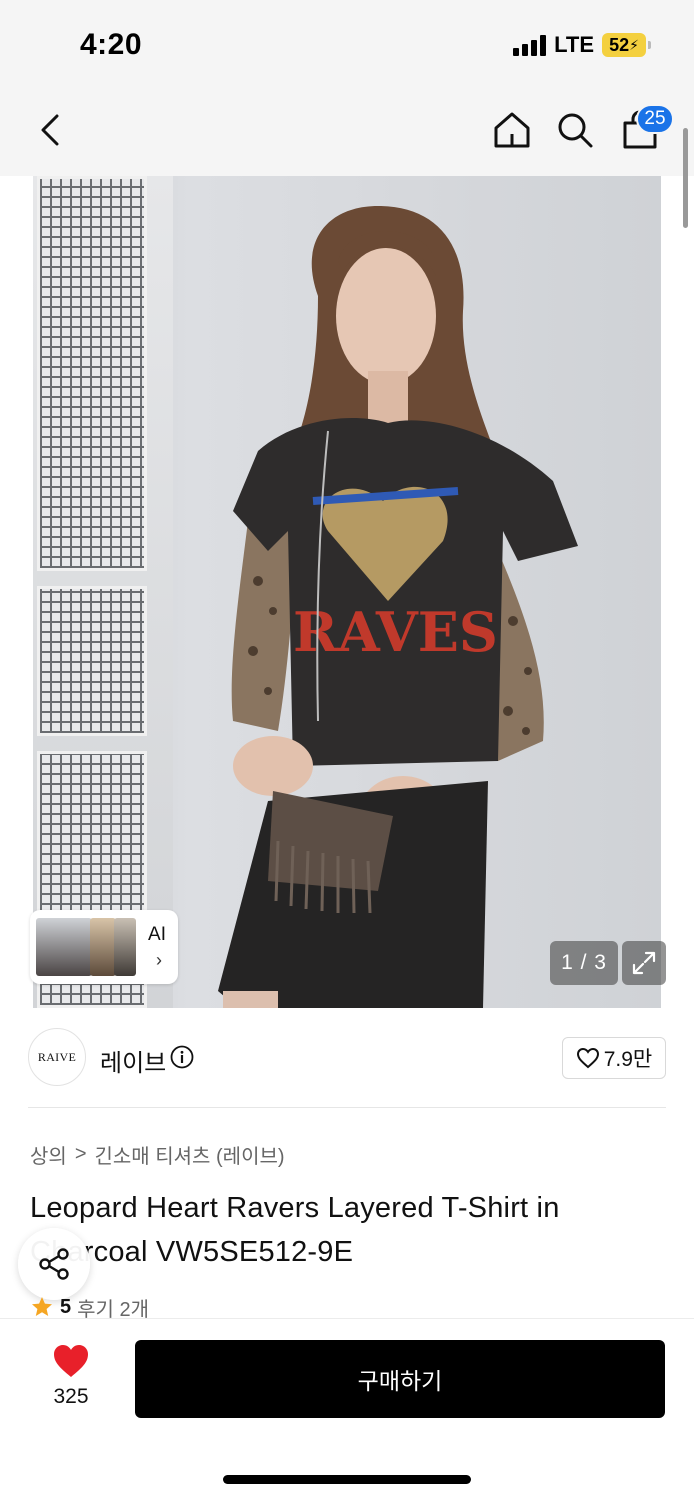 The height and width of the screenshot is (1500, 694). I want to click on signal-icon, so click(530, 45).